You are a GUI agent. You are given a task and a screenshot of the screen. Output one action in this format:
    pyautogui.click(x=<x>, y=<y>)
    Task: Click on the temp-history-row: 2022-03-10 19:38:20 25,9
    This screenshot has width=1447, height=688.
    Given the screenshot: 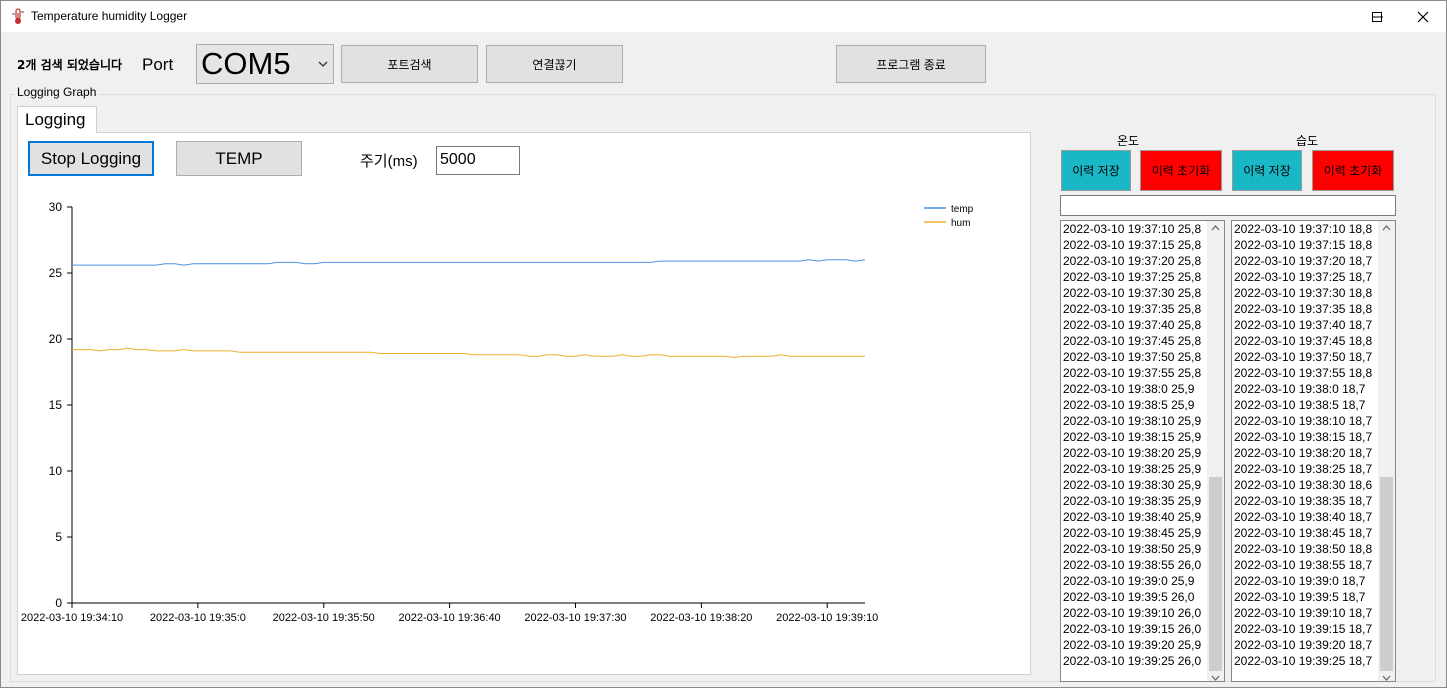 What is the action you would take?
    pyautogui.click(x=1142, y=453)
    